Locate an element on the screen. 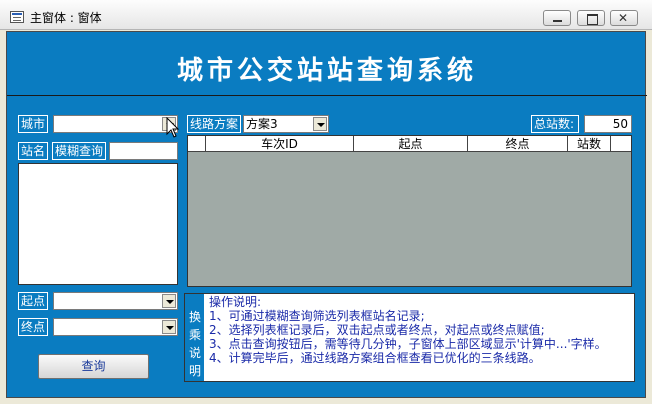 The height and width of the screenshot is (404, 652). maximize-icon is located at coordinates (592, 19).